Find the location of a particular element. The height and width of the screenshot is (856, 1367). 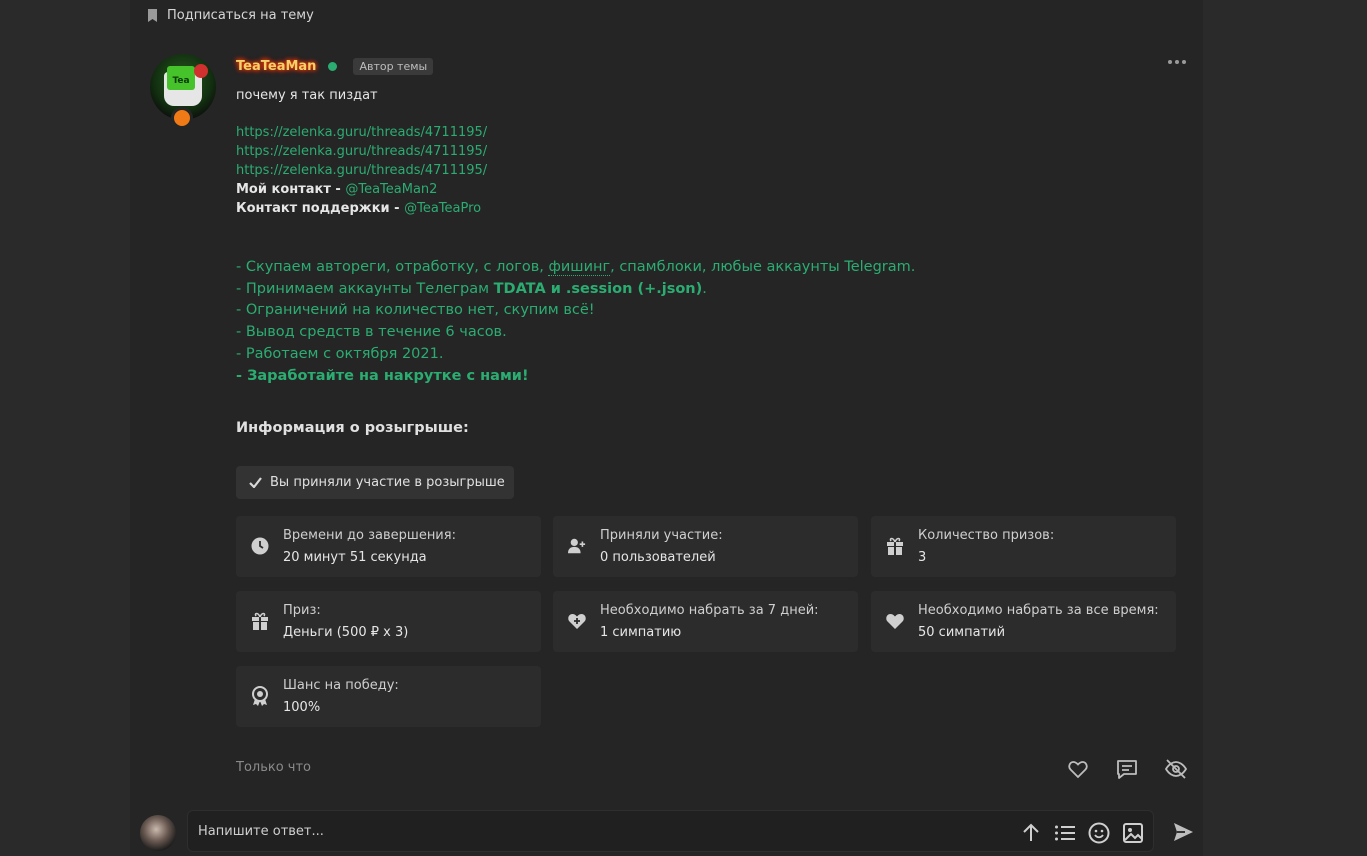

card-value: 50 симпатий is located at coordinates (962, 632).